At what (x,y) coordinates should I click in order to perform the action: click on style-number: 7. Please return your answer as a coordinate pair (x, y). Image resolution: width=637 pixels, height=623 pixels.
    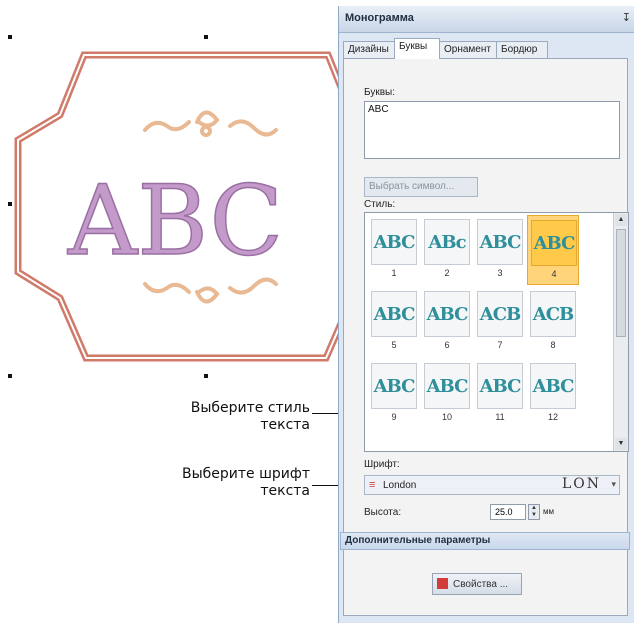
    Looking at the image, I should click on (500, 345).